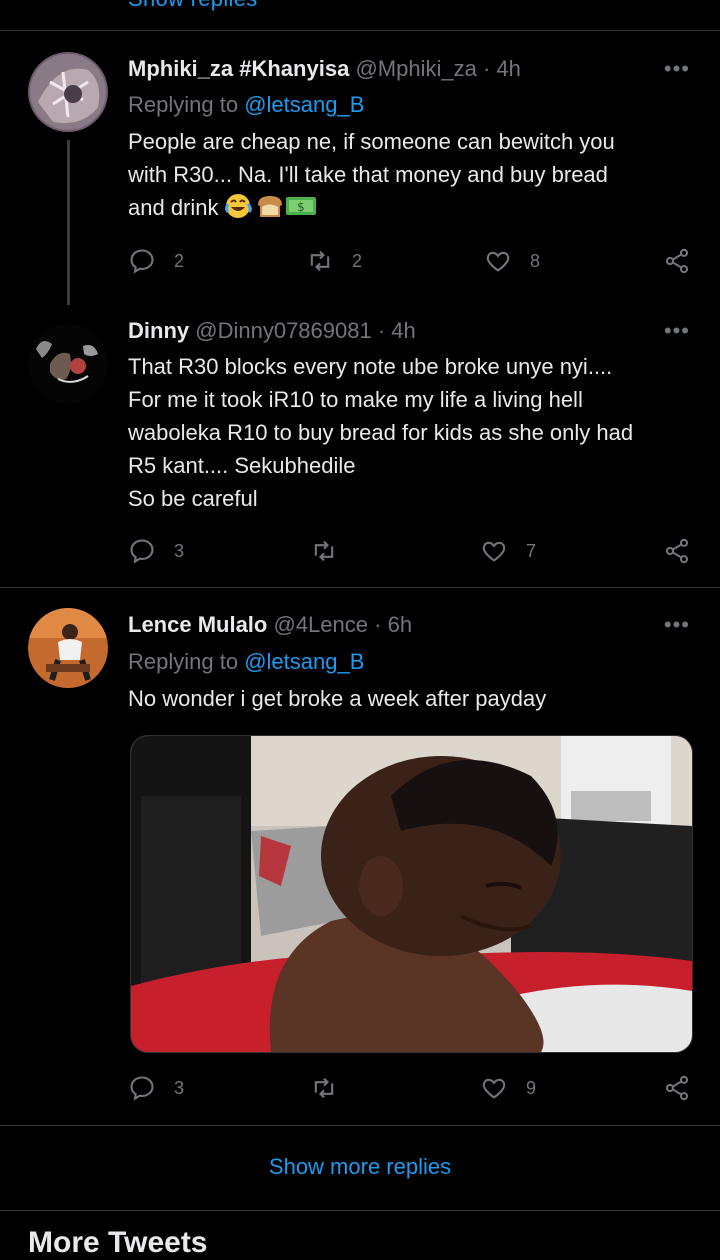 The height and width of the screenshot is (1260, 720). What do you see at coordinates (410, 261) in the screenshot?
I see `tweet-actions: 2 2 8` at bounding box center [410, 261].